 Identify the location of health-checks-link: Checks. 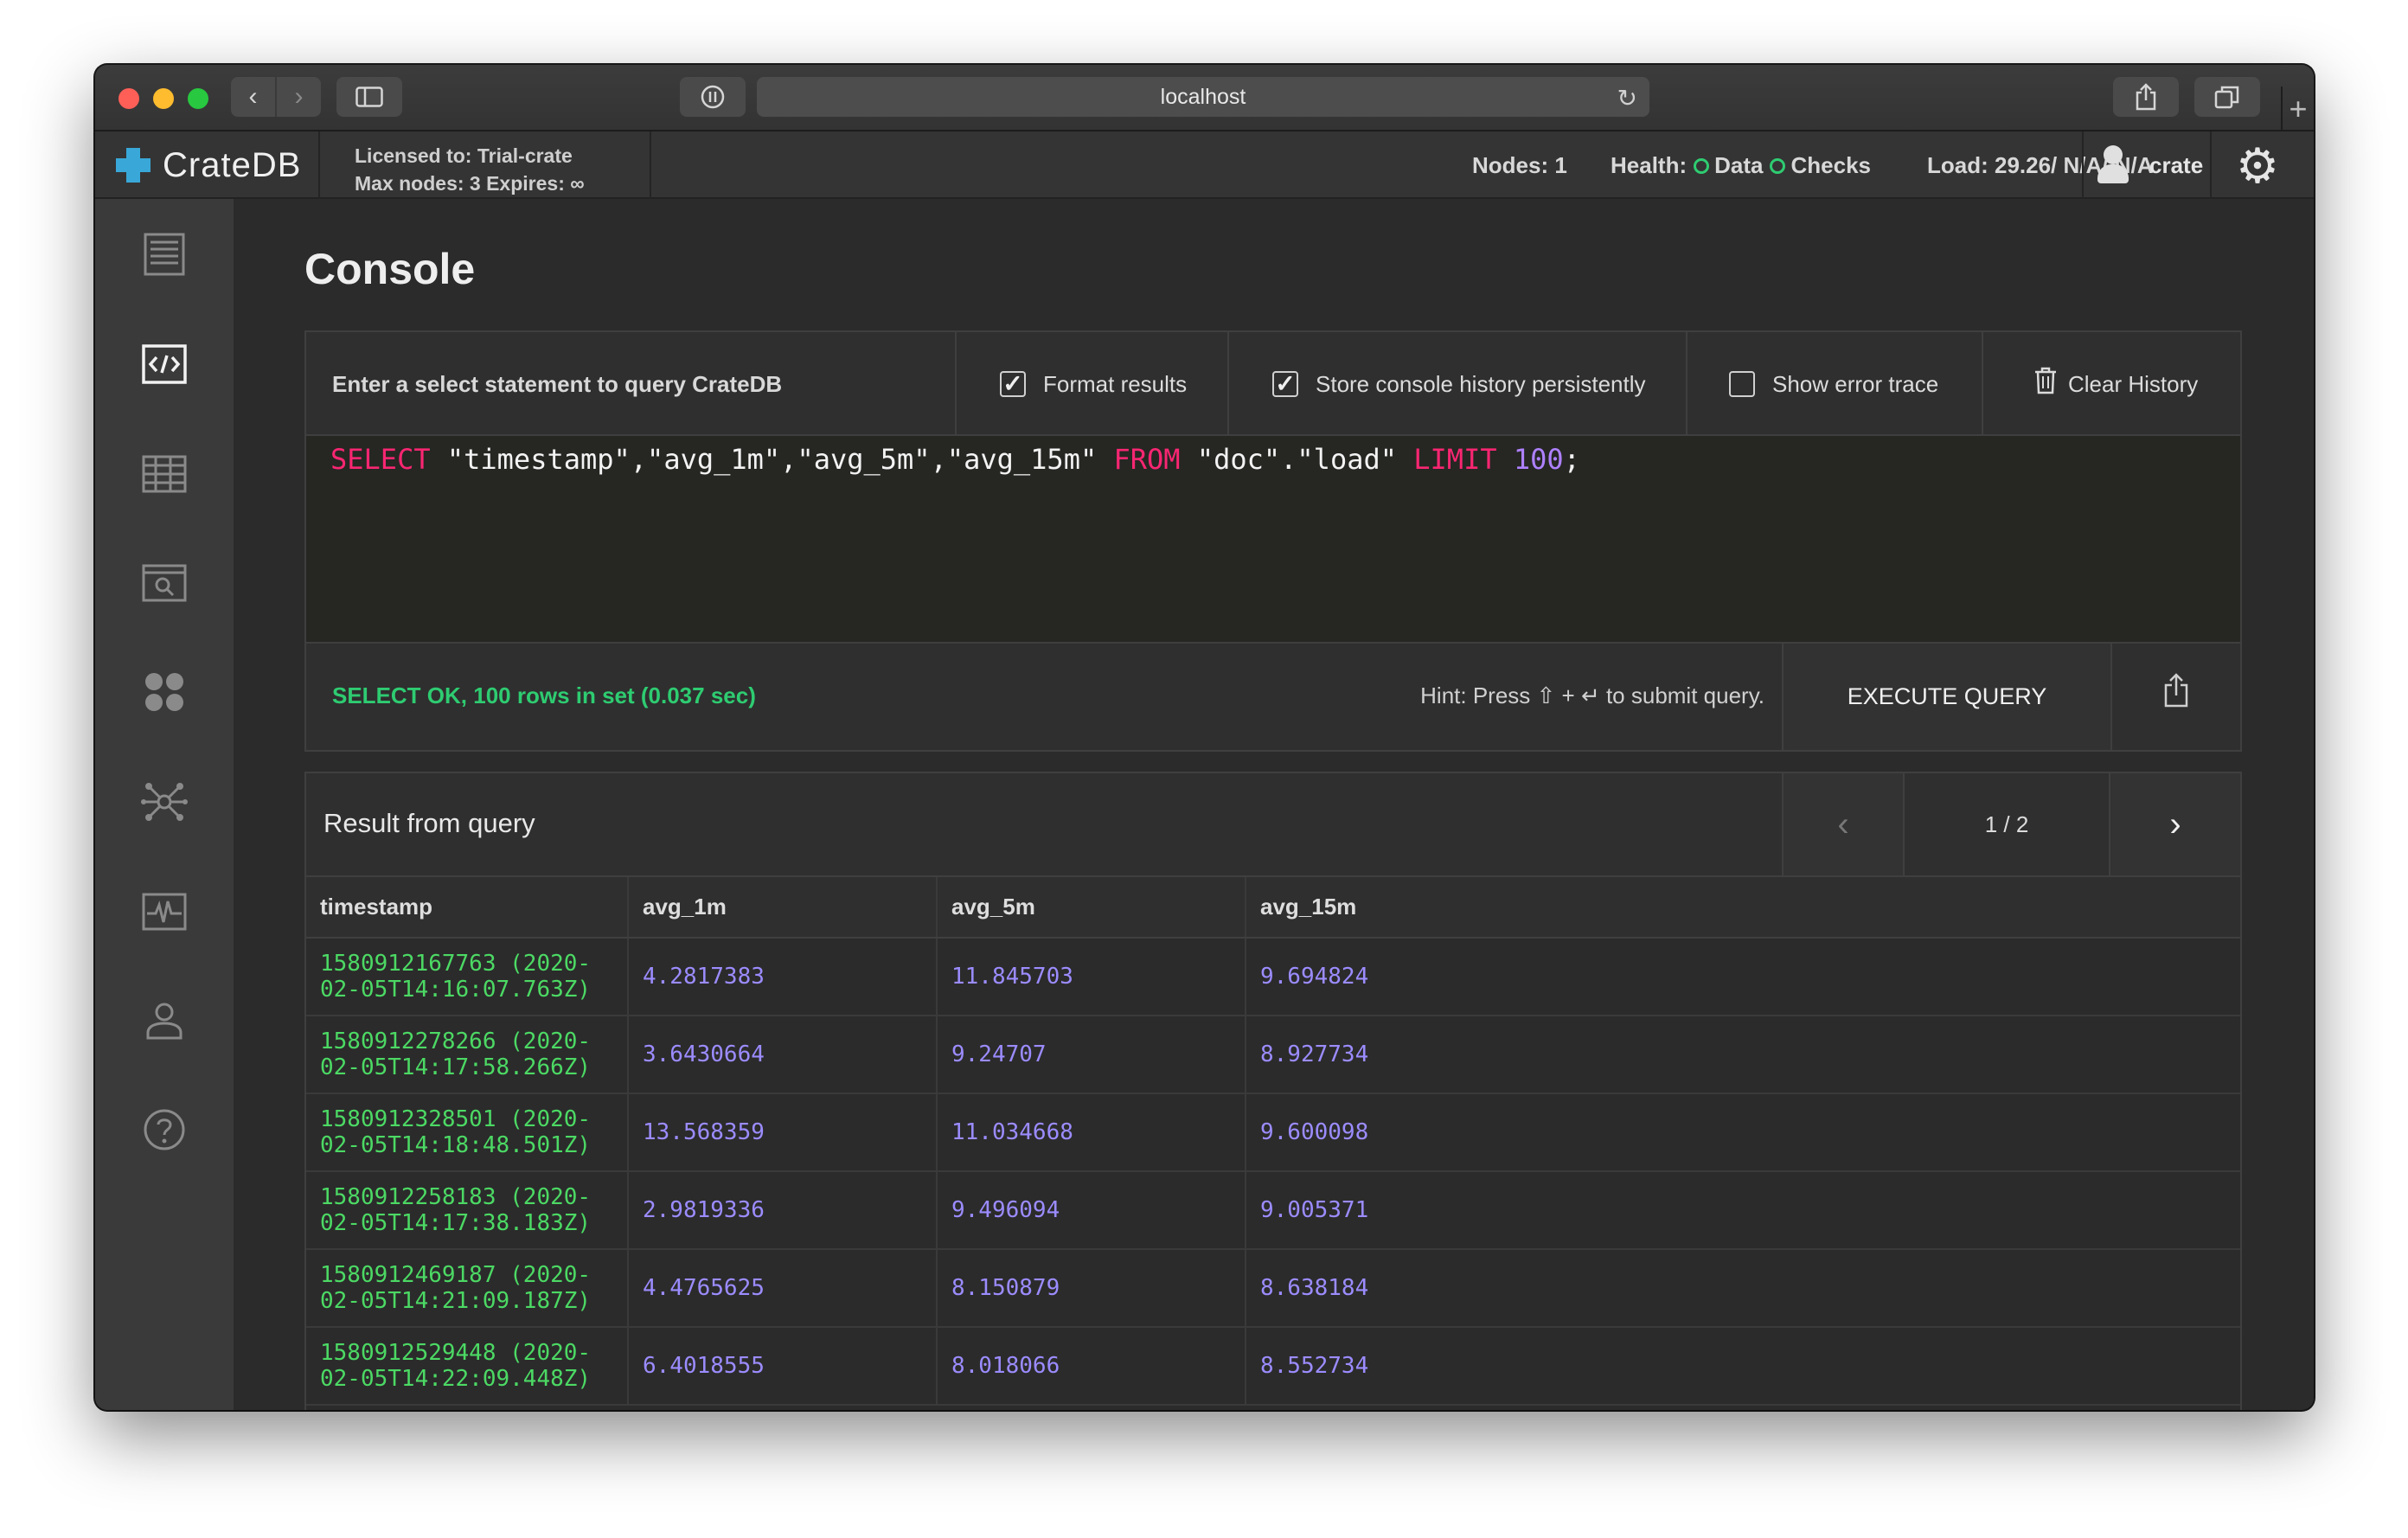
(1830, 165).